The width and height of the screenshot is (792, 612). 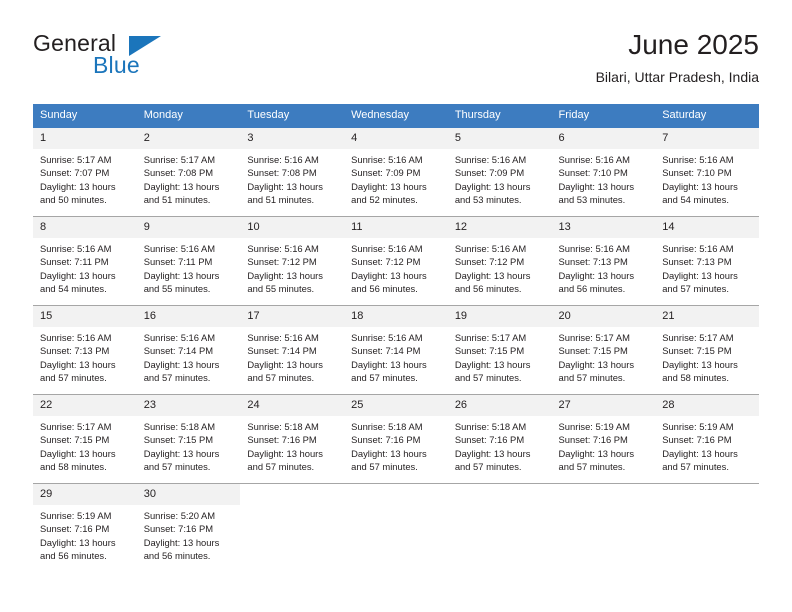 I want to click on daylight-duration-line2: and 58 minutes., so click(x=73, y=466).